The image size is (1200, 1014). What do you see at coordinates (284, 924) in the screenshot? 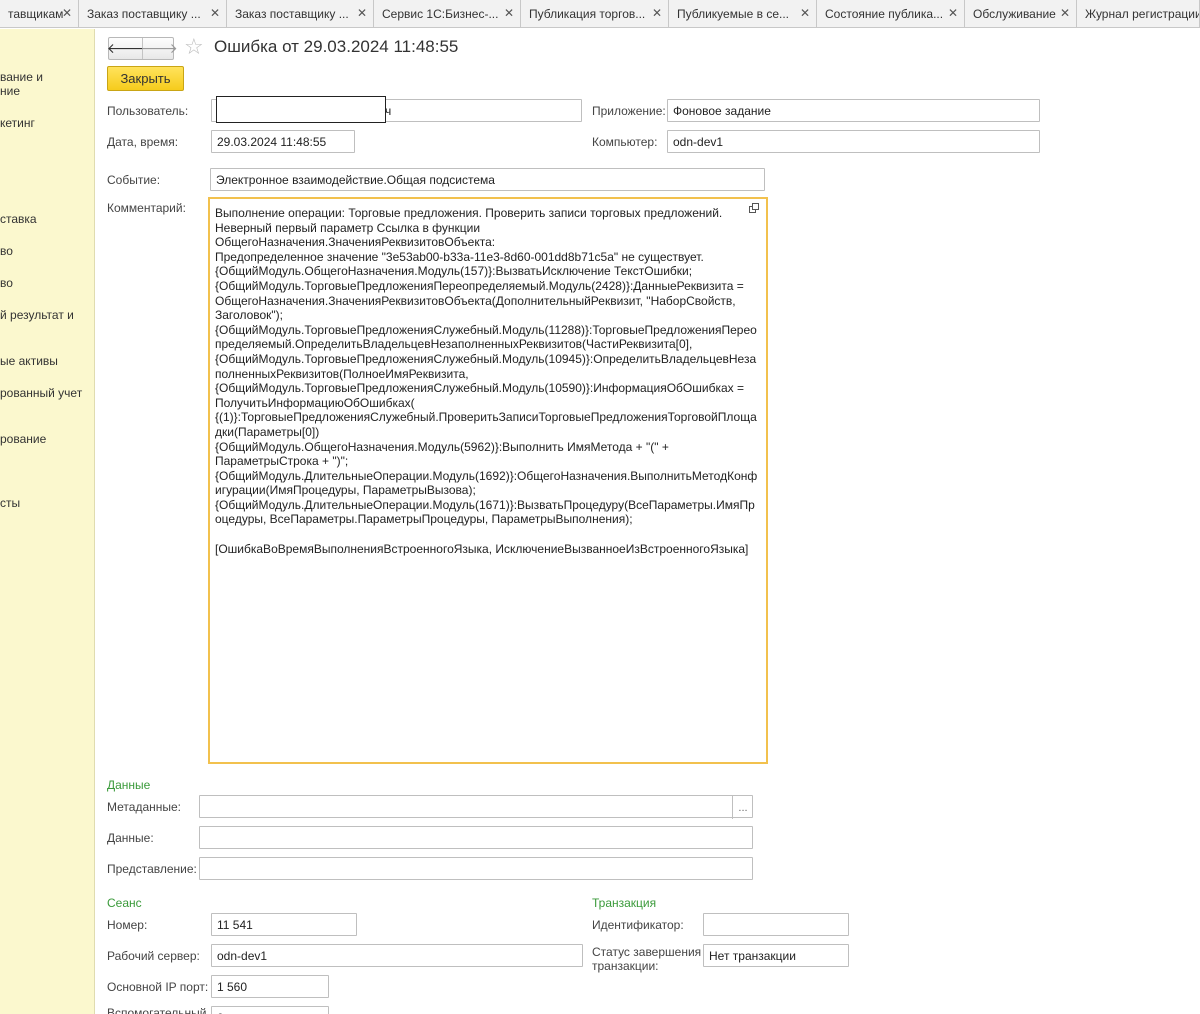
I see `number-field: 11 541` at bounding box center [284, 924].